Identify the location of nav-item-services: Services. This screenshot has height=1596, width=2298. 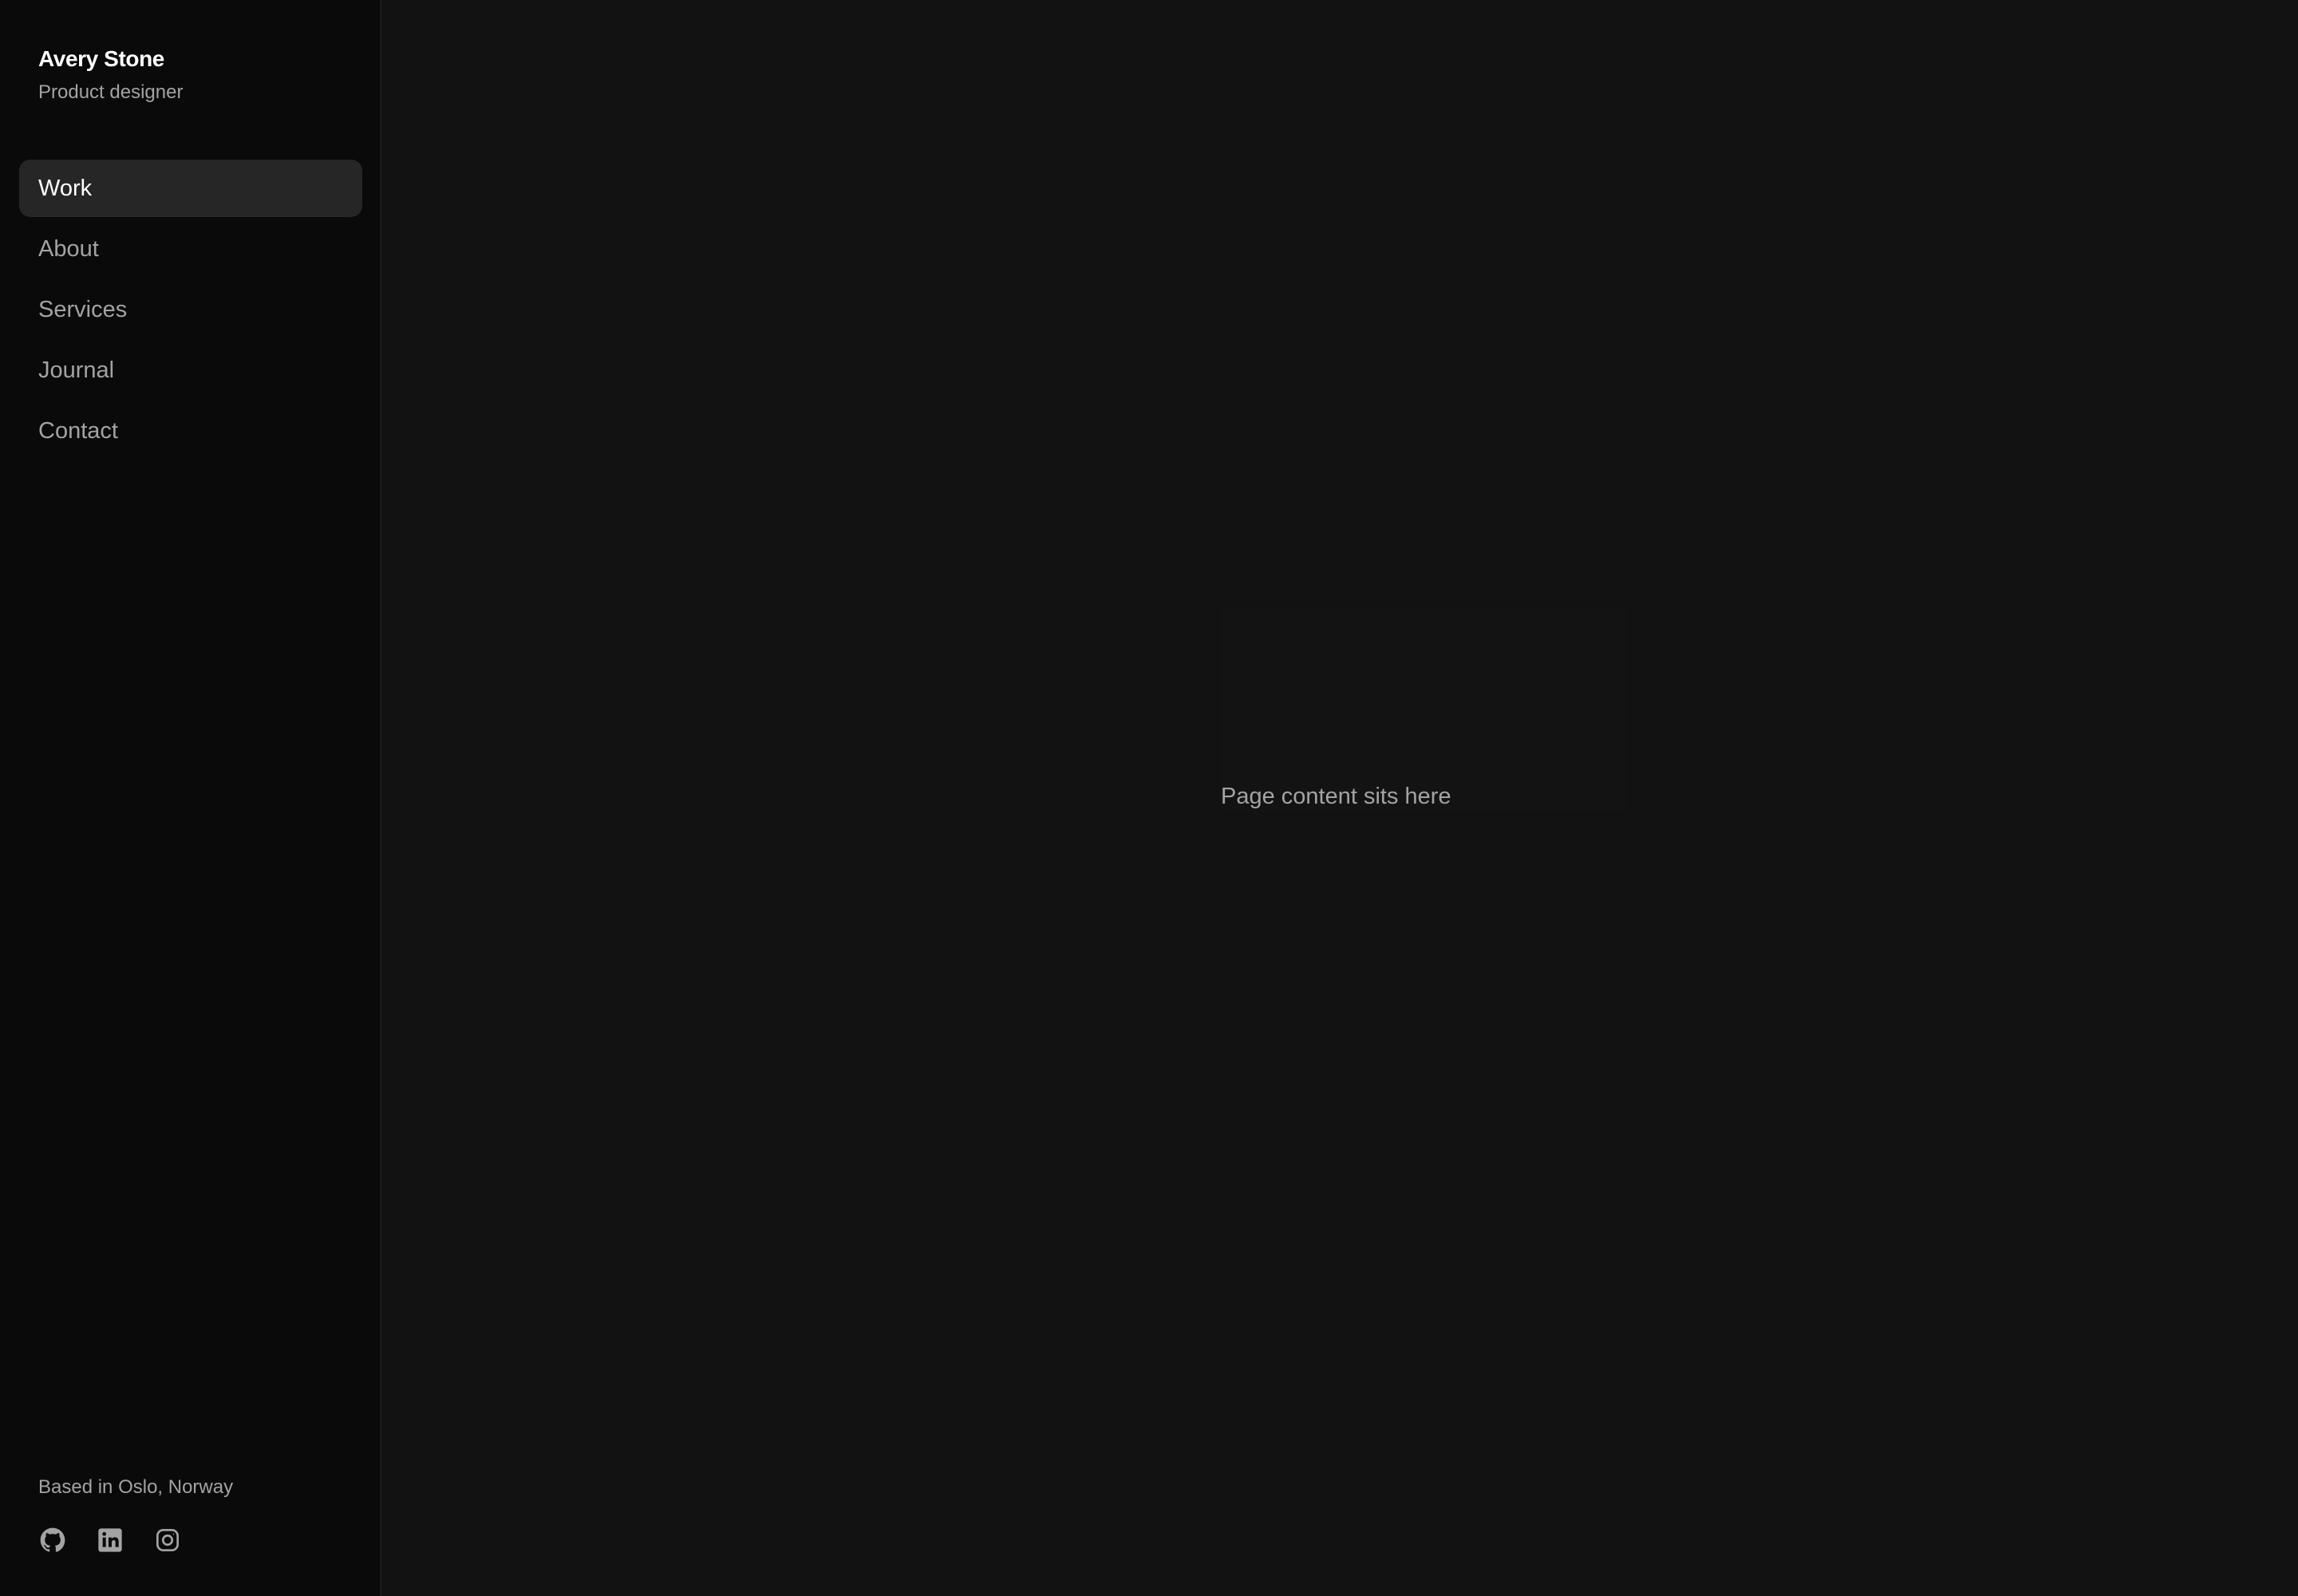
(191, 309).